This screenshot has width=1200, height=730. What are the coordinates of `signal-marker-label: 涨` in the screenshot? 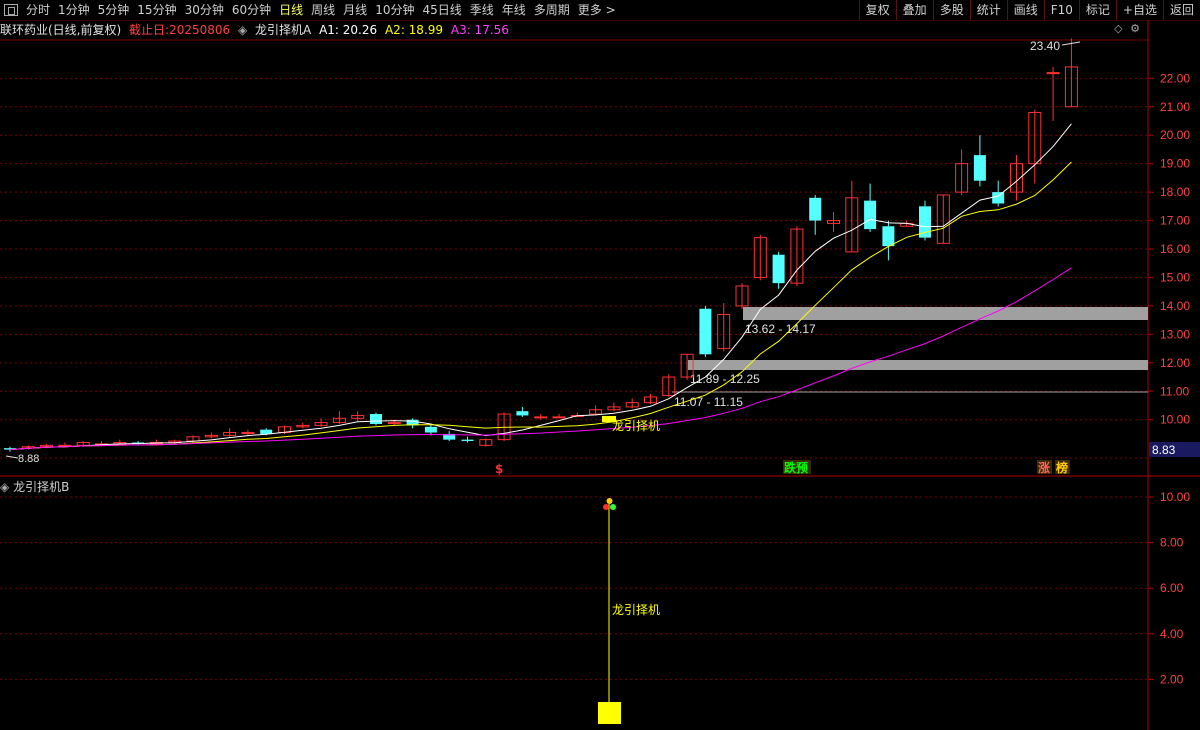 It's located at (1044, 467).